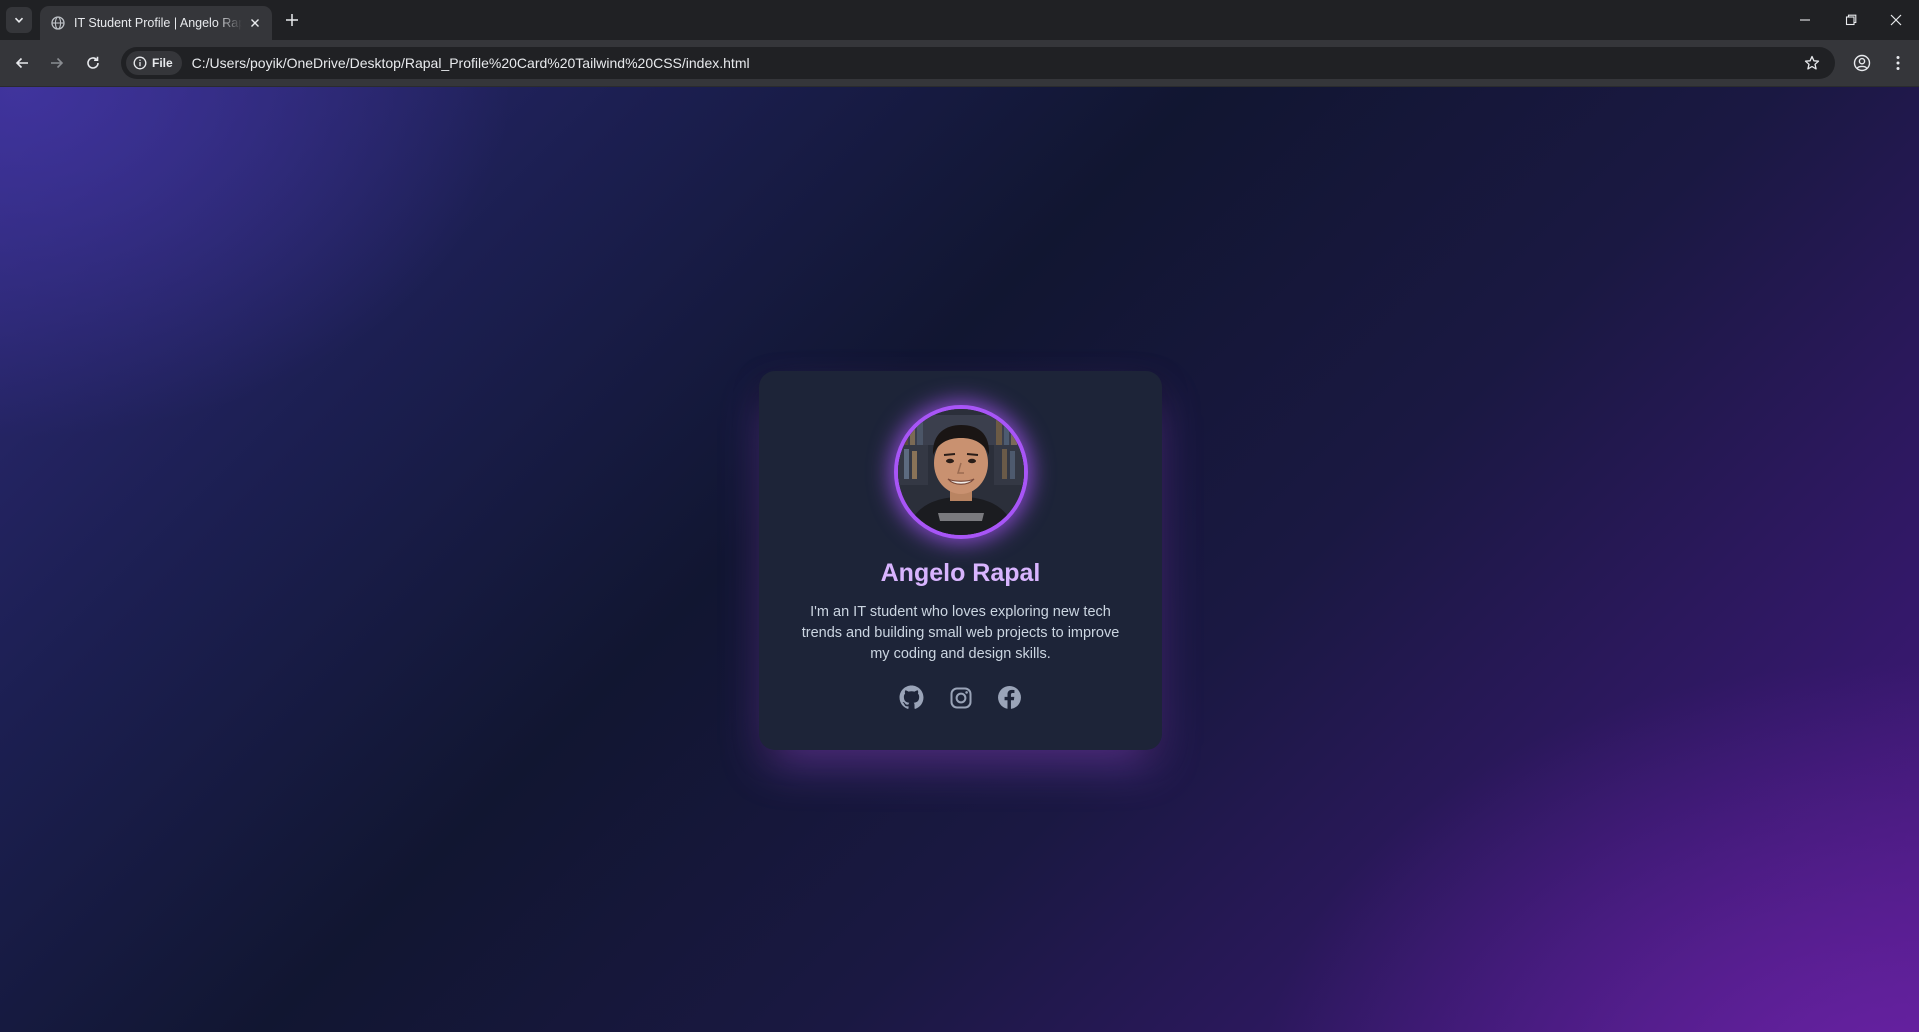 The height and width of the screenshot is (1032, 1919). I want to click on tab-close-button, so click(255, 23).